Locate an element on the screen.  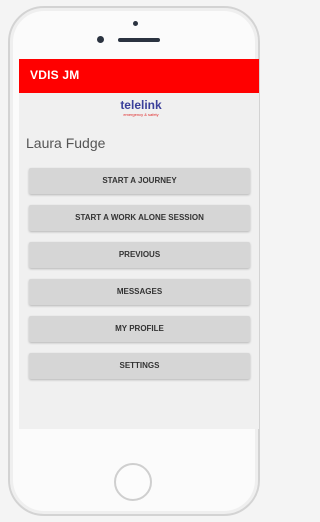
earpiece-speaker is located at coordinates (139, 40).